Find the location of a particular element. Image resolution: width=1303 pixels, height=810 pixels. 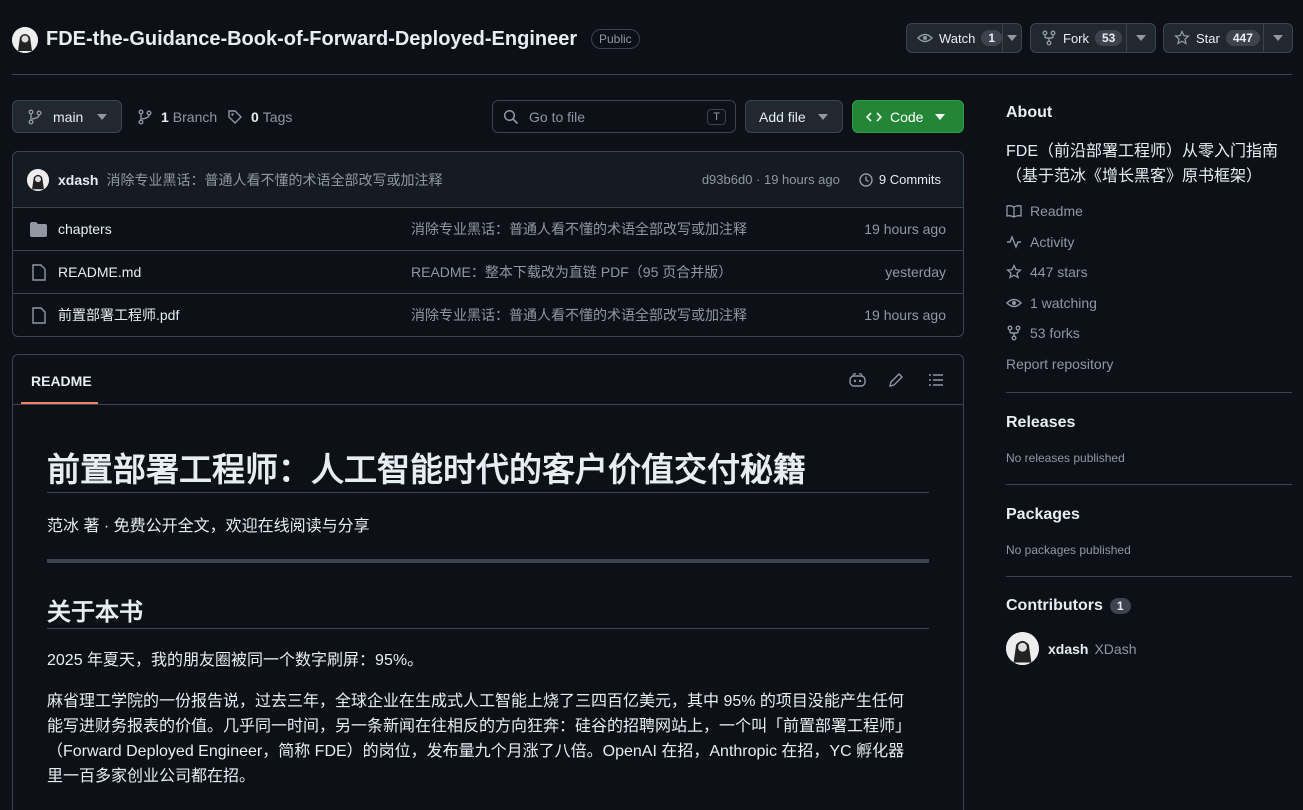

tag-icon is located at coordinates (235, 117).